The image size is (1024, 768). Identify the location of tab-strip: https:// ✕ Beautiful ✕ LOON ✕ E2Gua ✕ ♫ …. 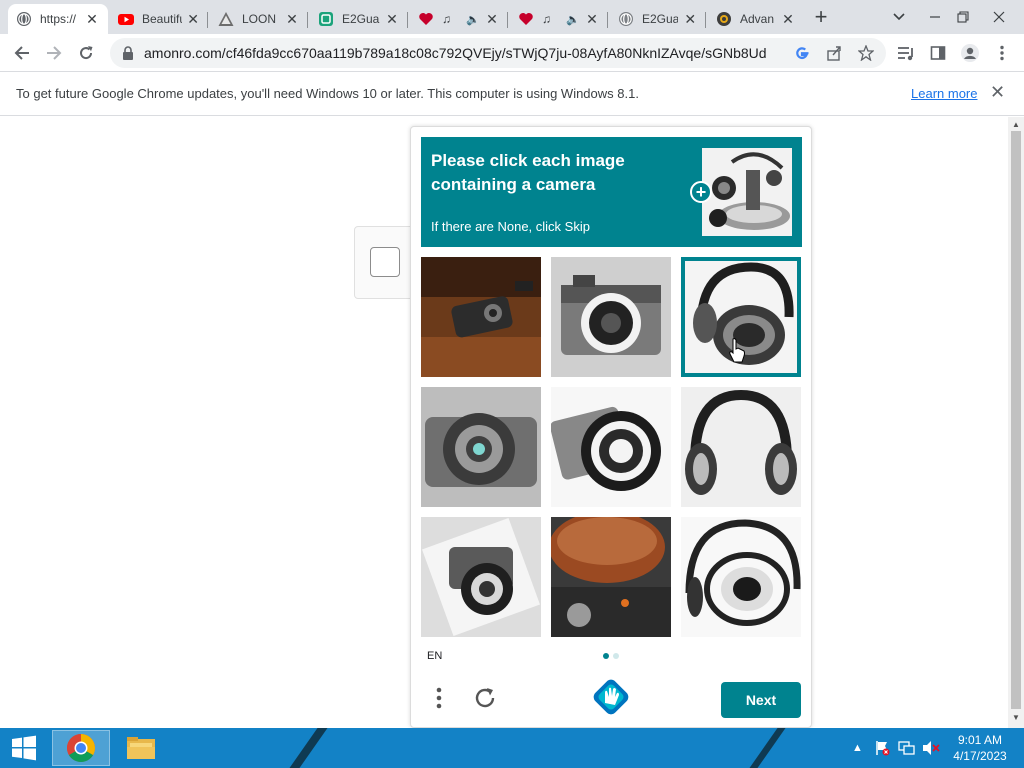
(512, 17).